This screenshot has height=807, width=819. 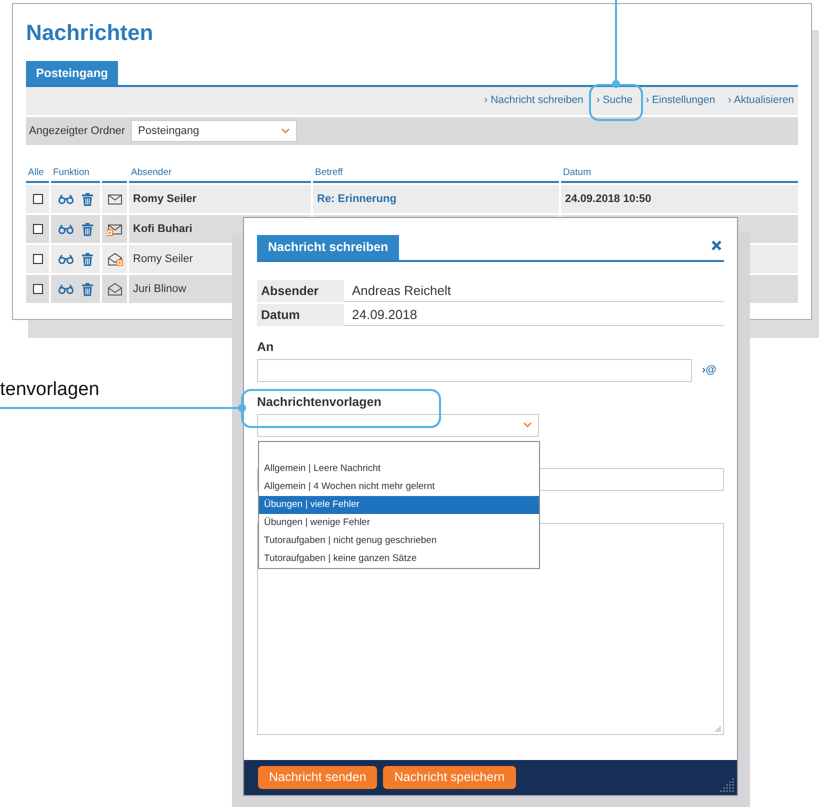 What do you see at coordinates (356, 199) in the screenshot?
I see `subject-link: Re: Erinnerung` at bounding box center [356, 199].